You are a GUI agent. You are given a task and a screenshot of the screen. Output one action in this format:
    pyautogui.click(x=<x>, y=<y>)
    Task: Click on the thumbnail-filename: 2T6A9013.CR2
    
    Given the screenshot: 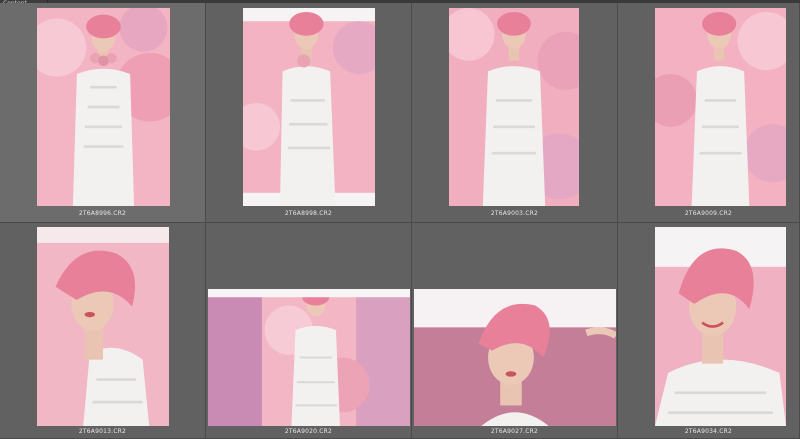 What is the action you would take?
    pyautogui.click(x=102, y=431)
    